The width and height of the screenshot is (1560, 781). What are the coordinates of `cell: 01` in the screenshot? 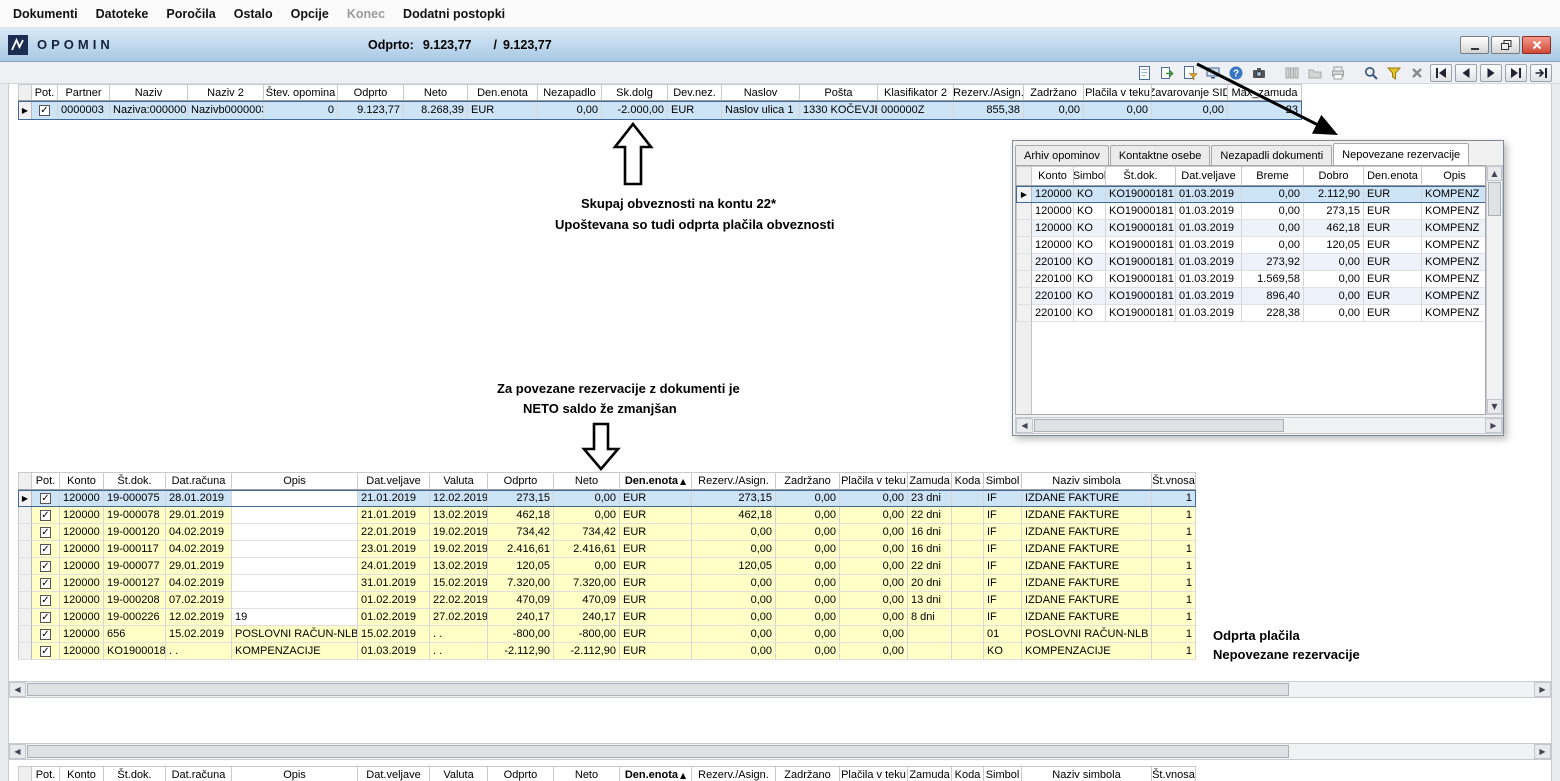 It's located at (1003, 634).